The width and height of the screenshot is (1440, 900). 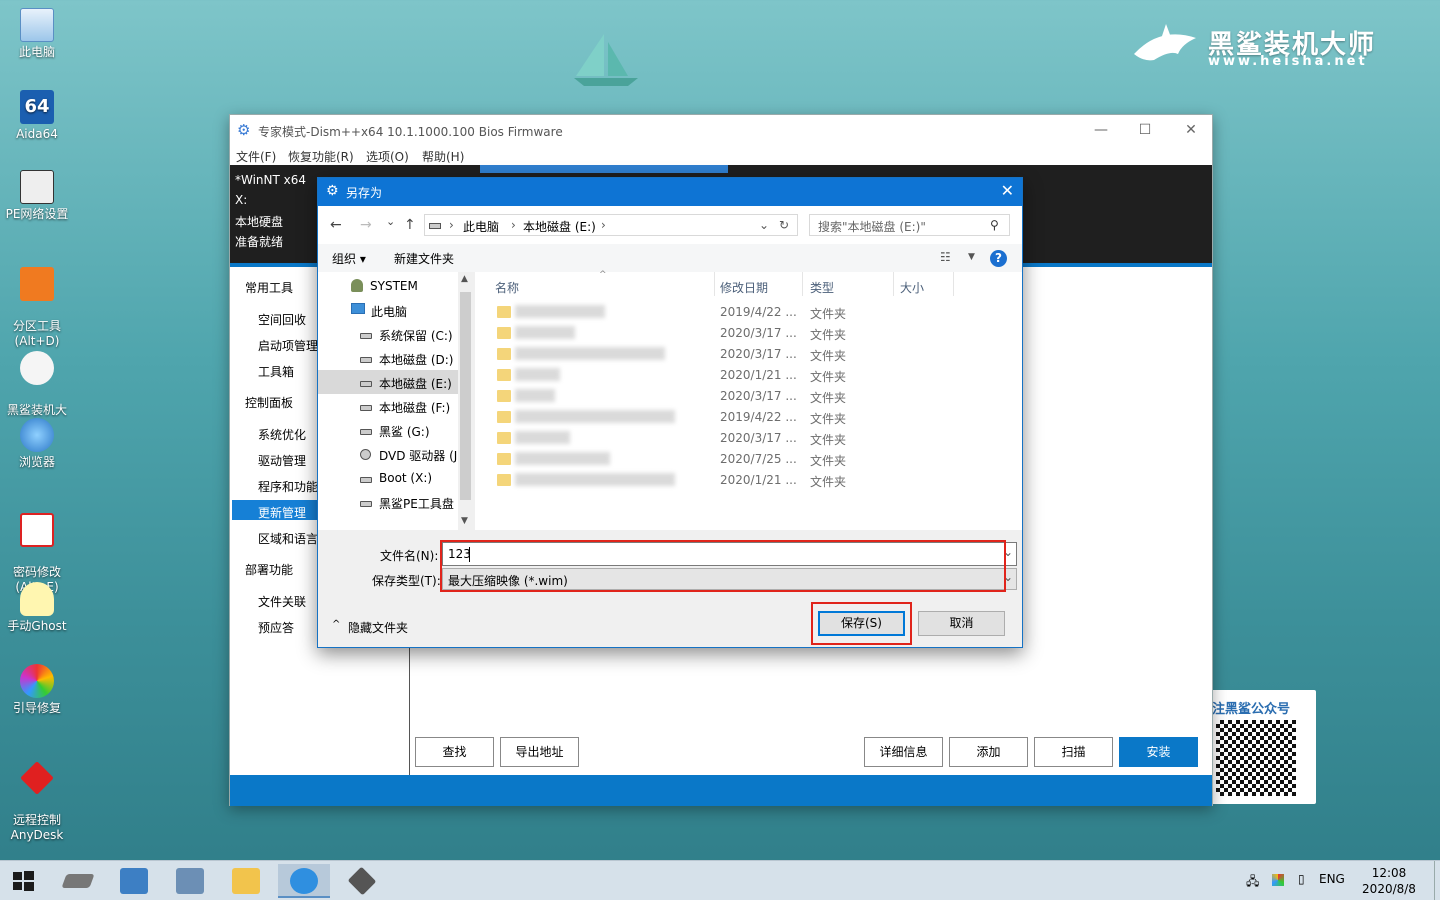 I want to click on maximize-button: ☐, so click(x=1145, y=130).